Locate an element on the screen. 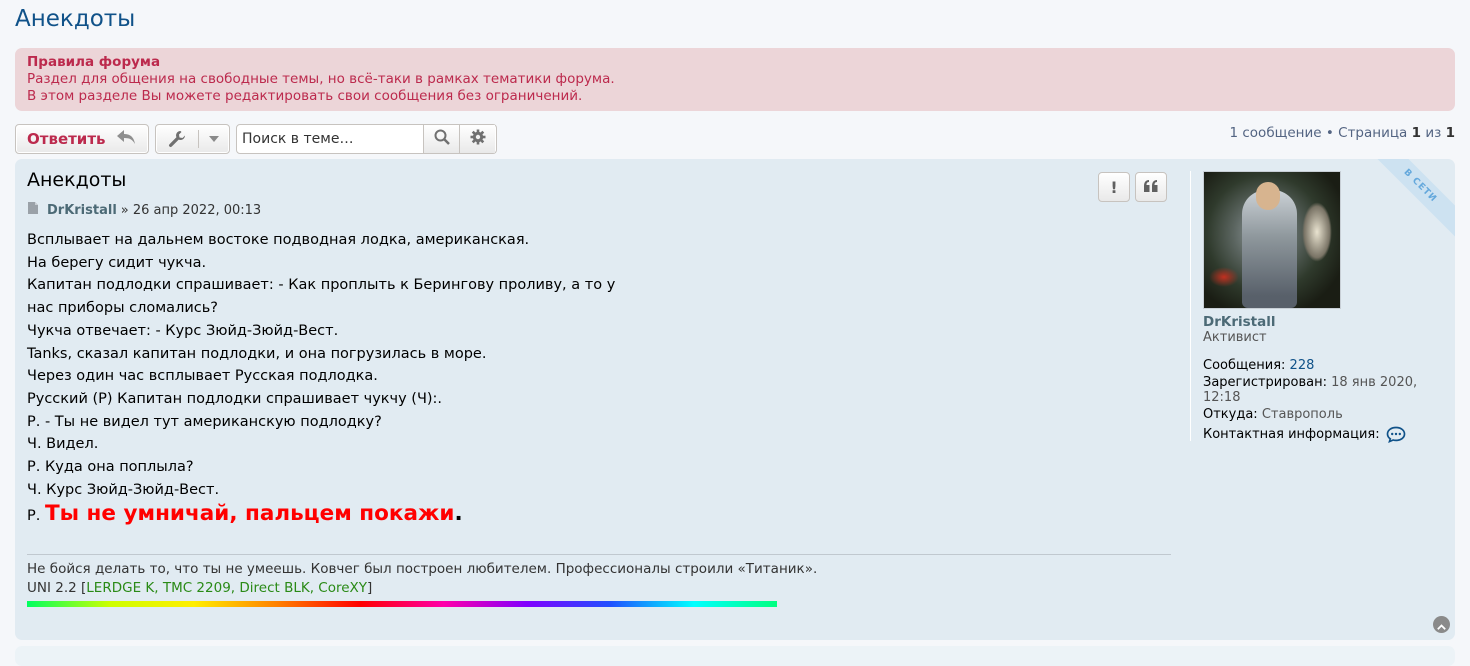 The width and height of the screenshot is (1470, 666). exclamation-icon: ! is located at coordinates (1114, 187).